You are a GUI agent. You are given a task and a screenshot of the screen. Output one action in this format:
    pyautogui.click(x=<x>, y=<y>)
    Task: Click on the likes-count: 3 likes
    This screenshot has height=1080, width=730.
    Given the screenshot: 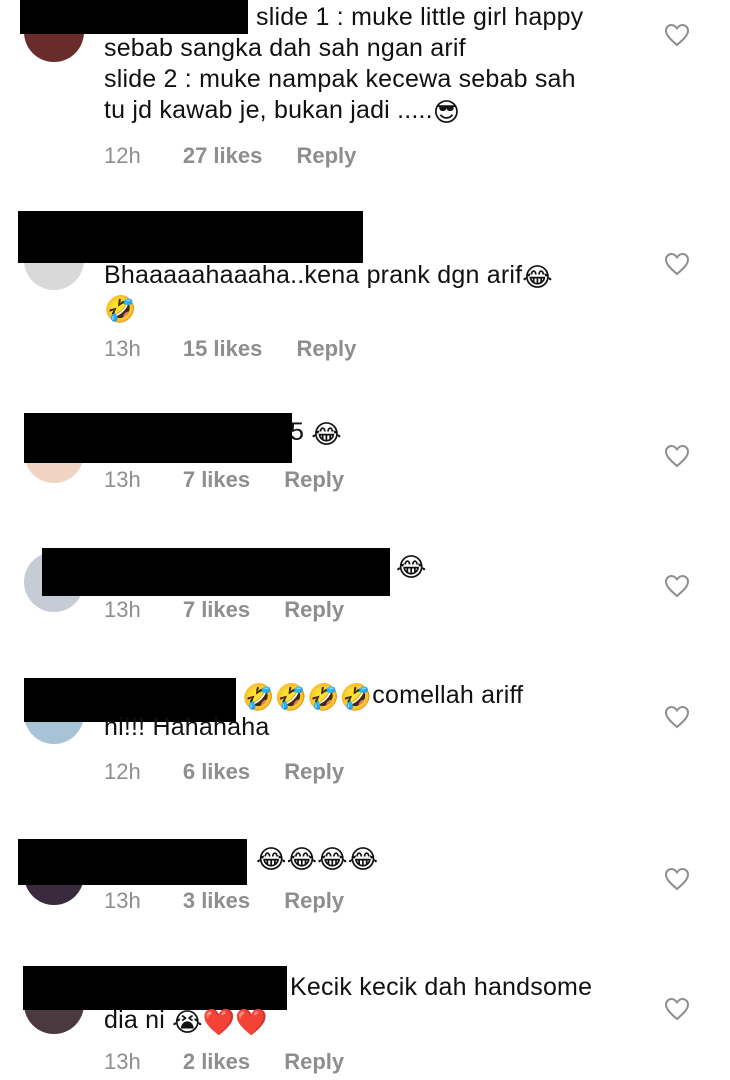 What is the action you would take?
    pyautogui.click(x=216, y=901)
    